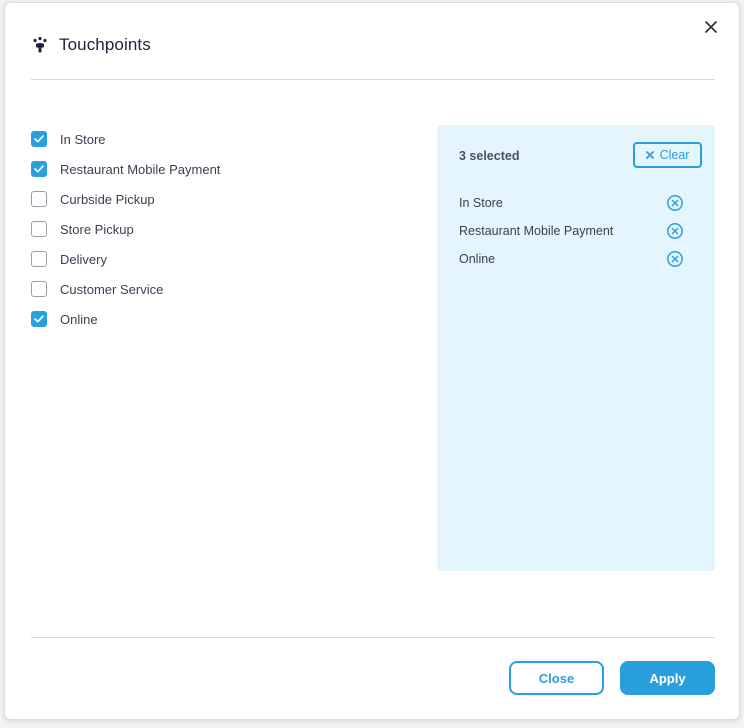 This screenshot has width=744, height=728. I want to click on close-icon, so click(711, 27).